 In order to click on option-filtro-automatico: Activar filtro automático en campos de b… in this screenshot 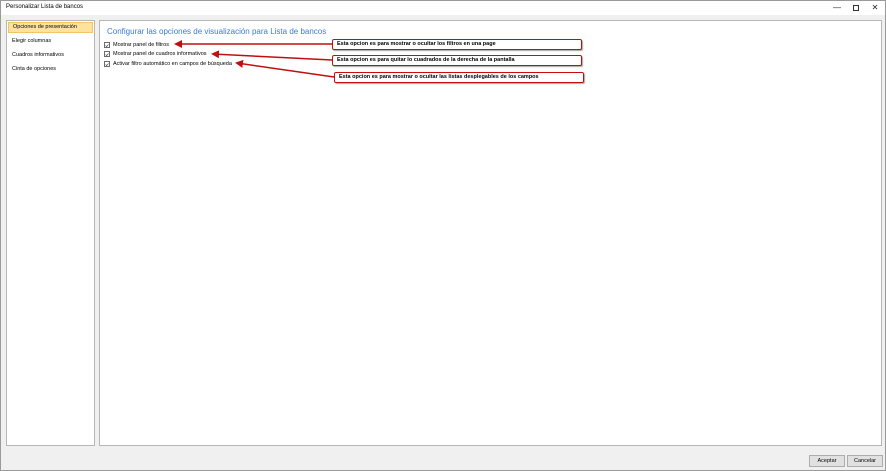, I will do `click(168, 64)`.